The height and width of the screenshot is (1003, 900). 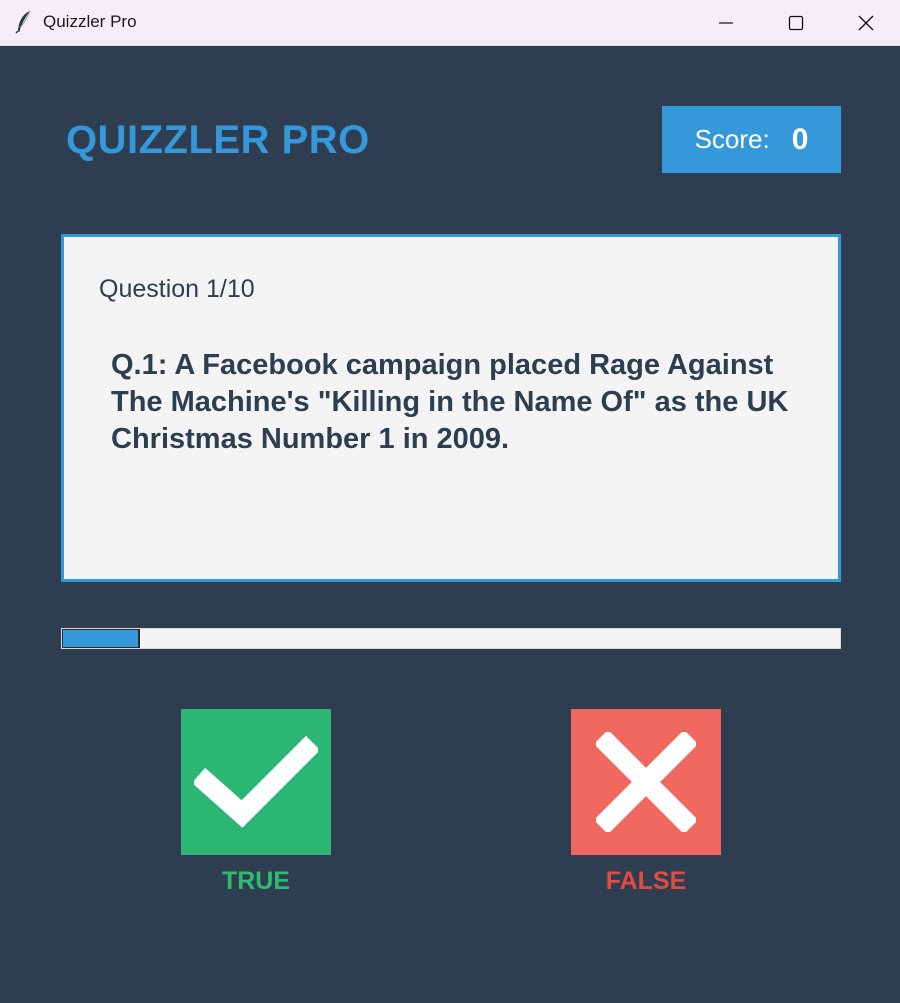 I want to click on false-button, so click(x=646, y=782).